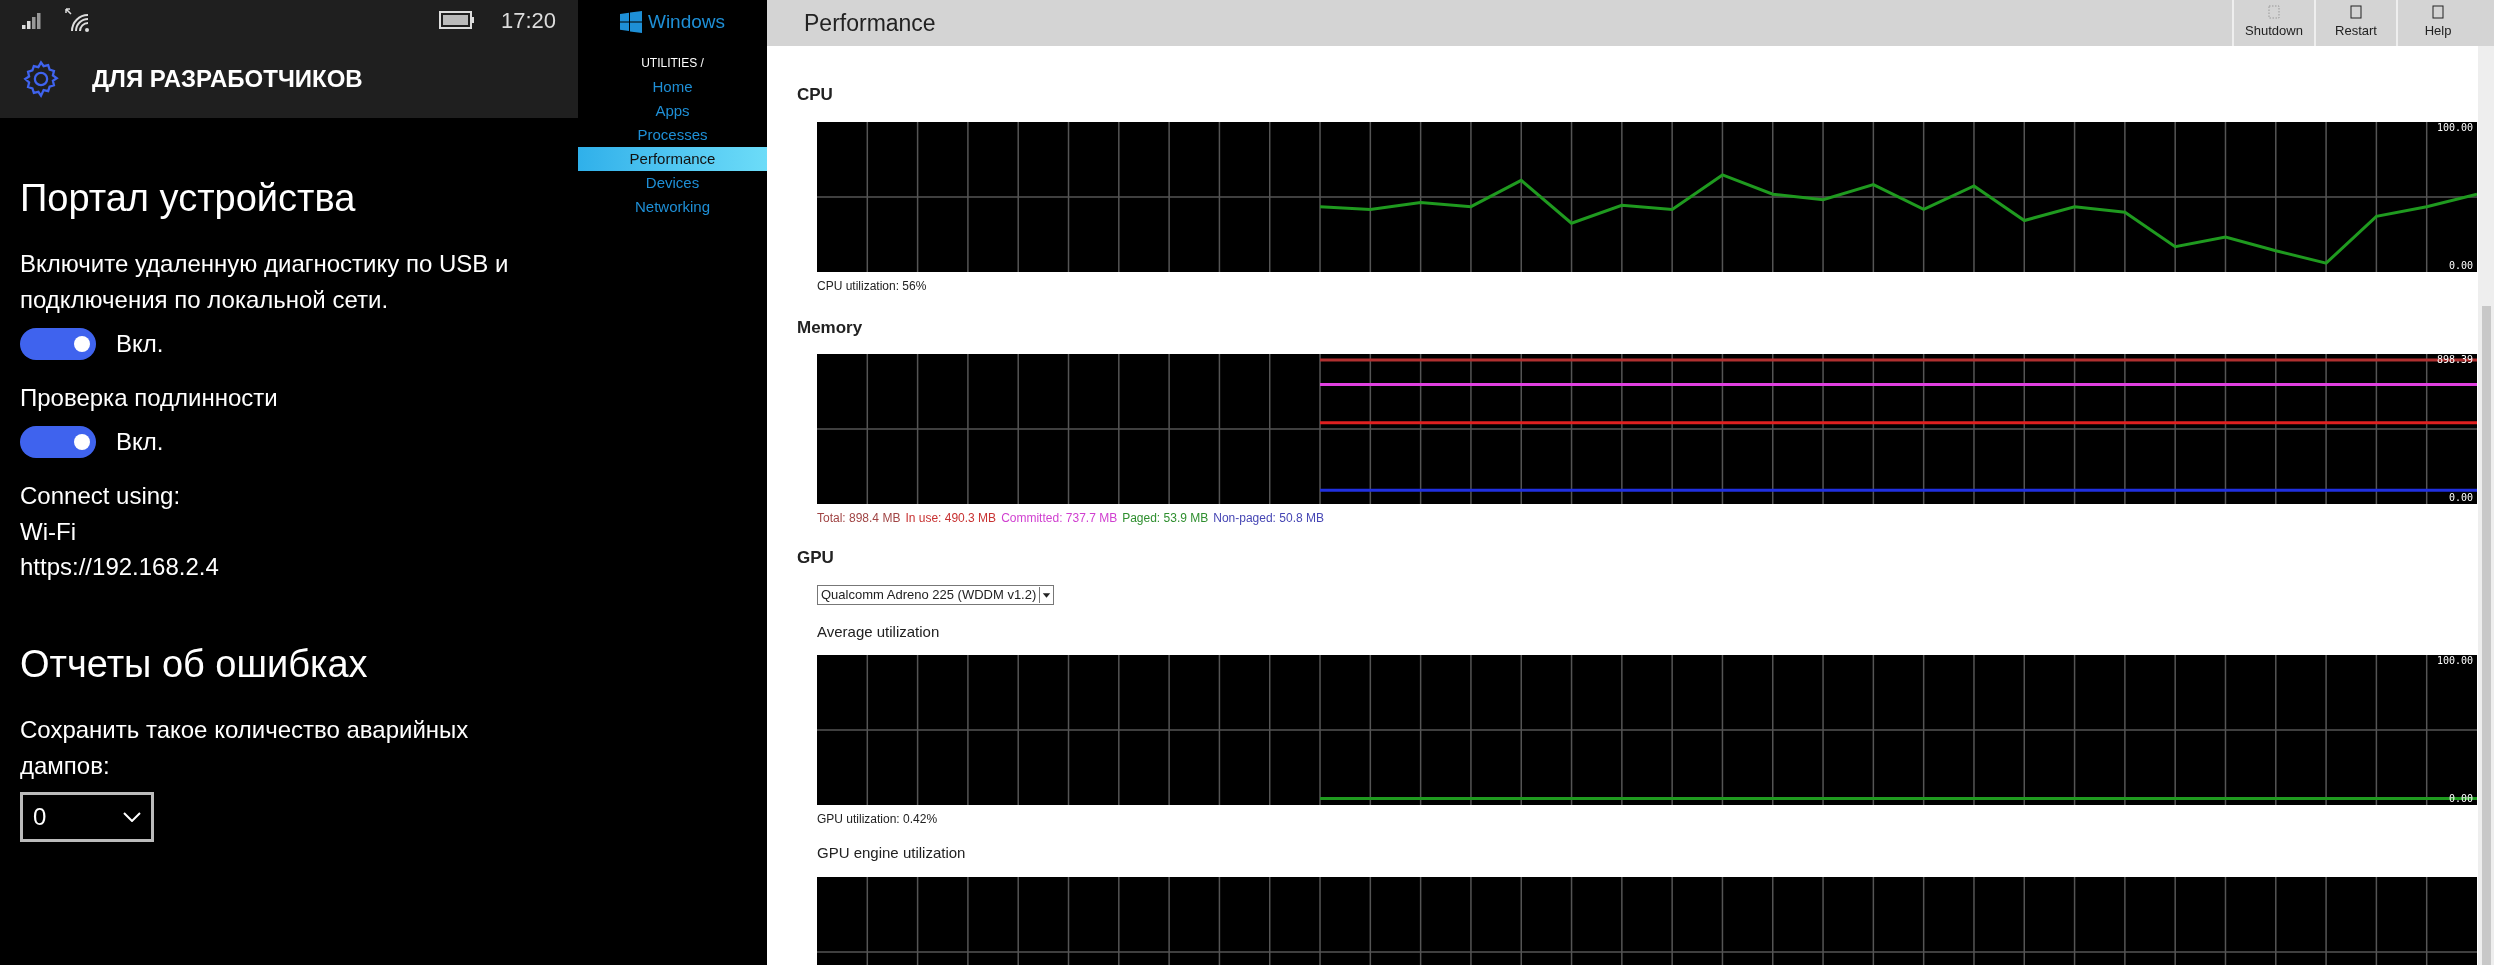  What do you see at coordinates (879, 631) in the screenshot?
I see `subsection-title: Average utilization` at bounding box center [879, 631].